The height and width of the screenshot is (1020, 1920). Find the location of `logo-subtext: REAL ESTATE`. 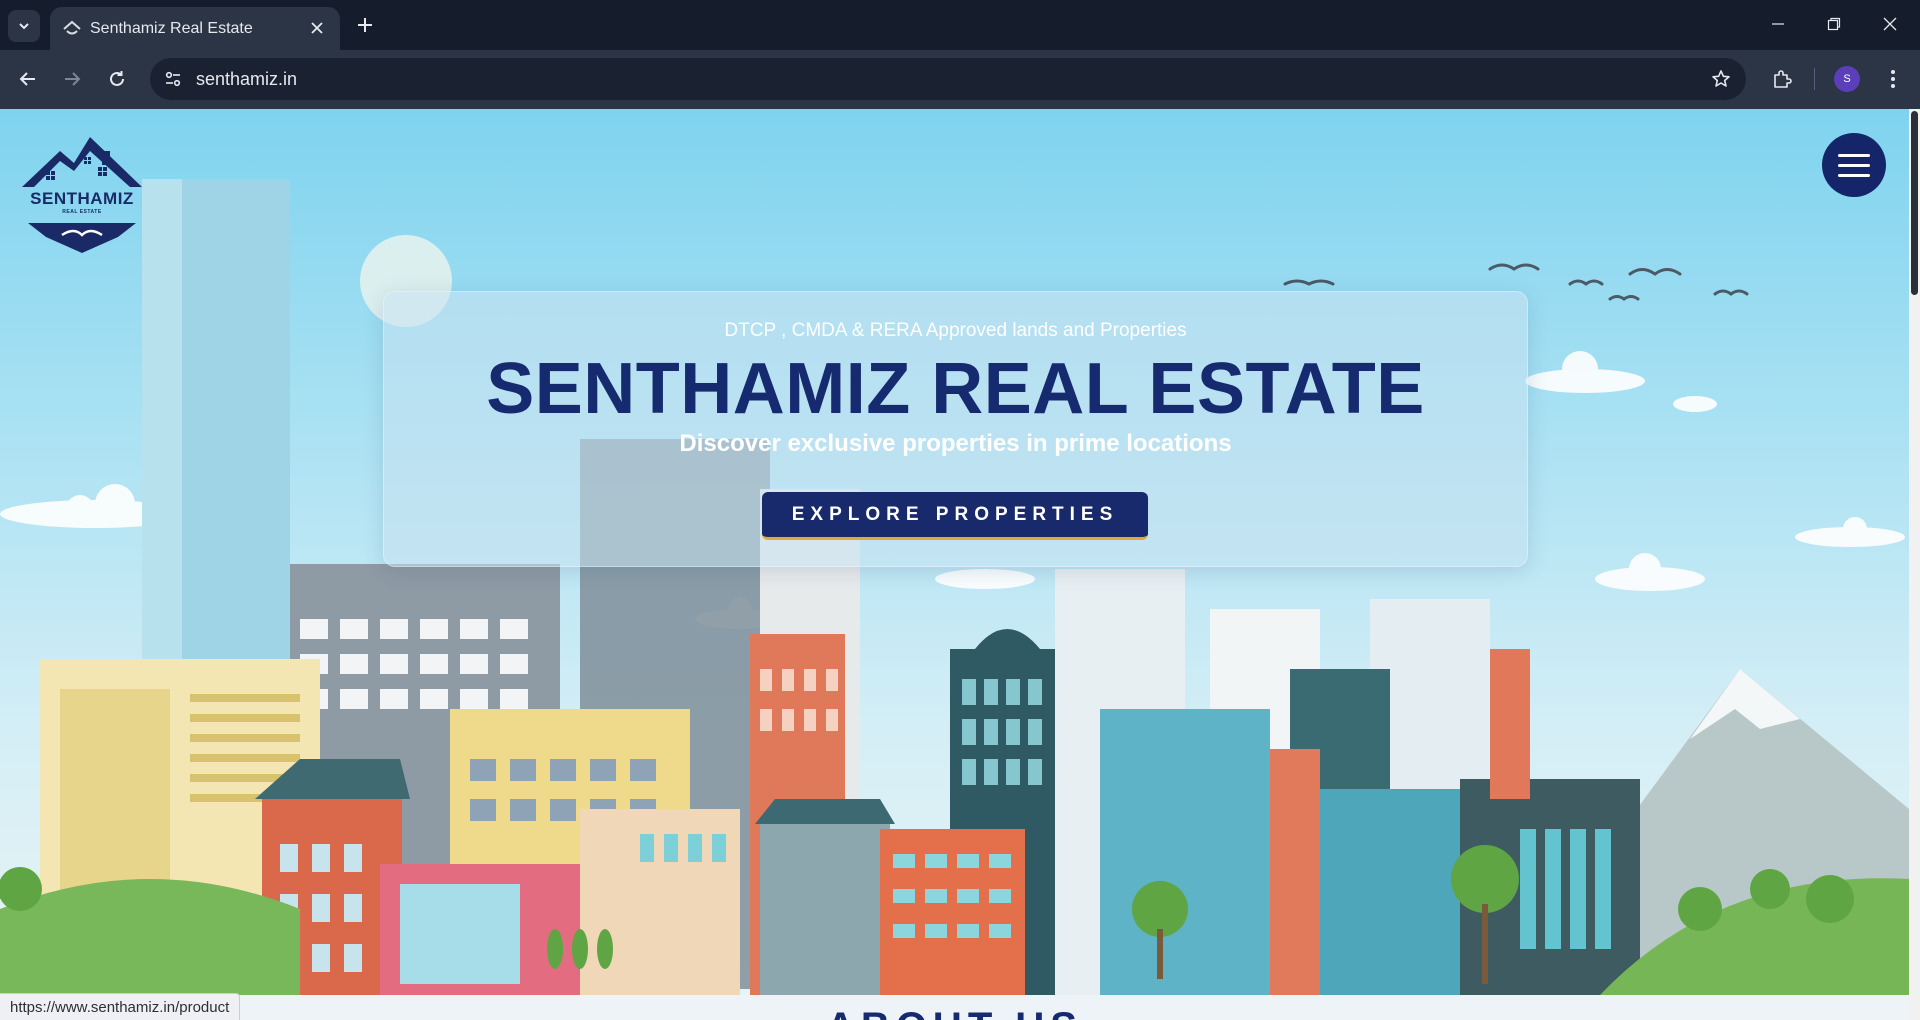

logo-subtext: REAL ESTATE is located at coordinates (82, 212).